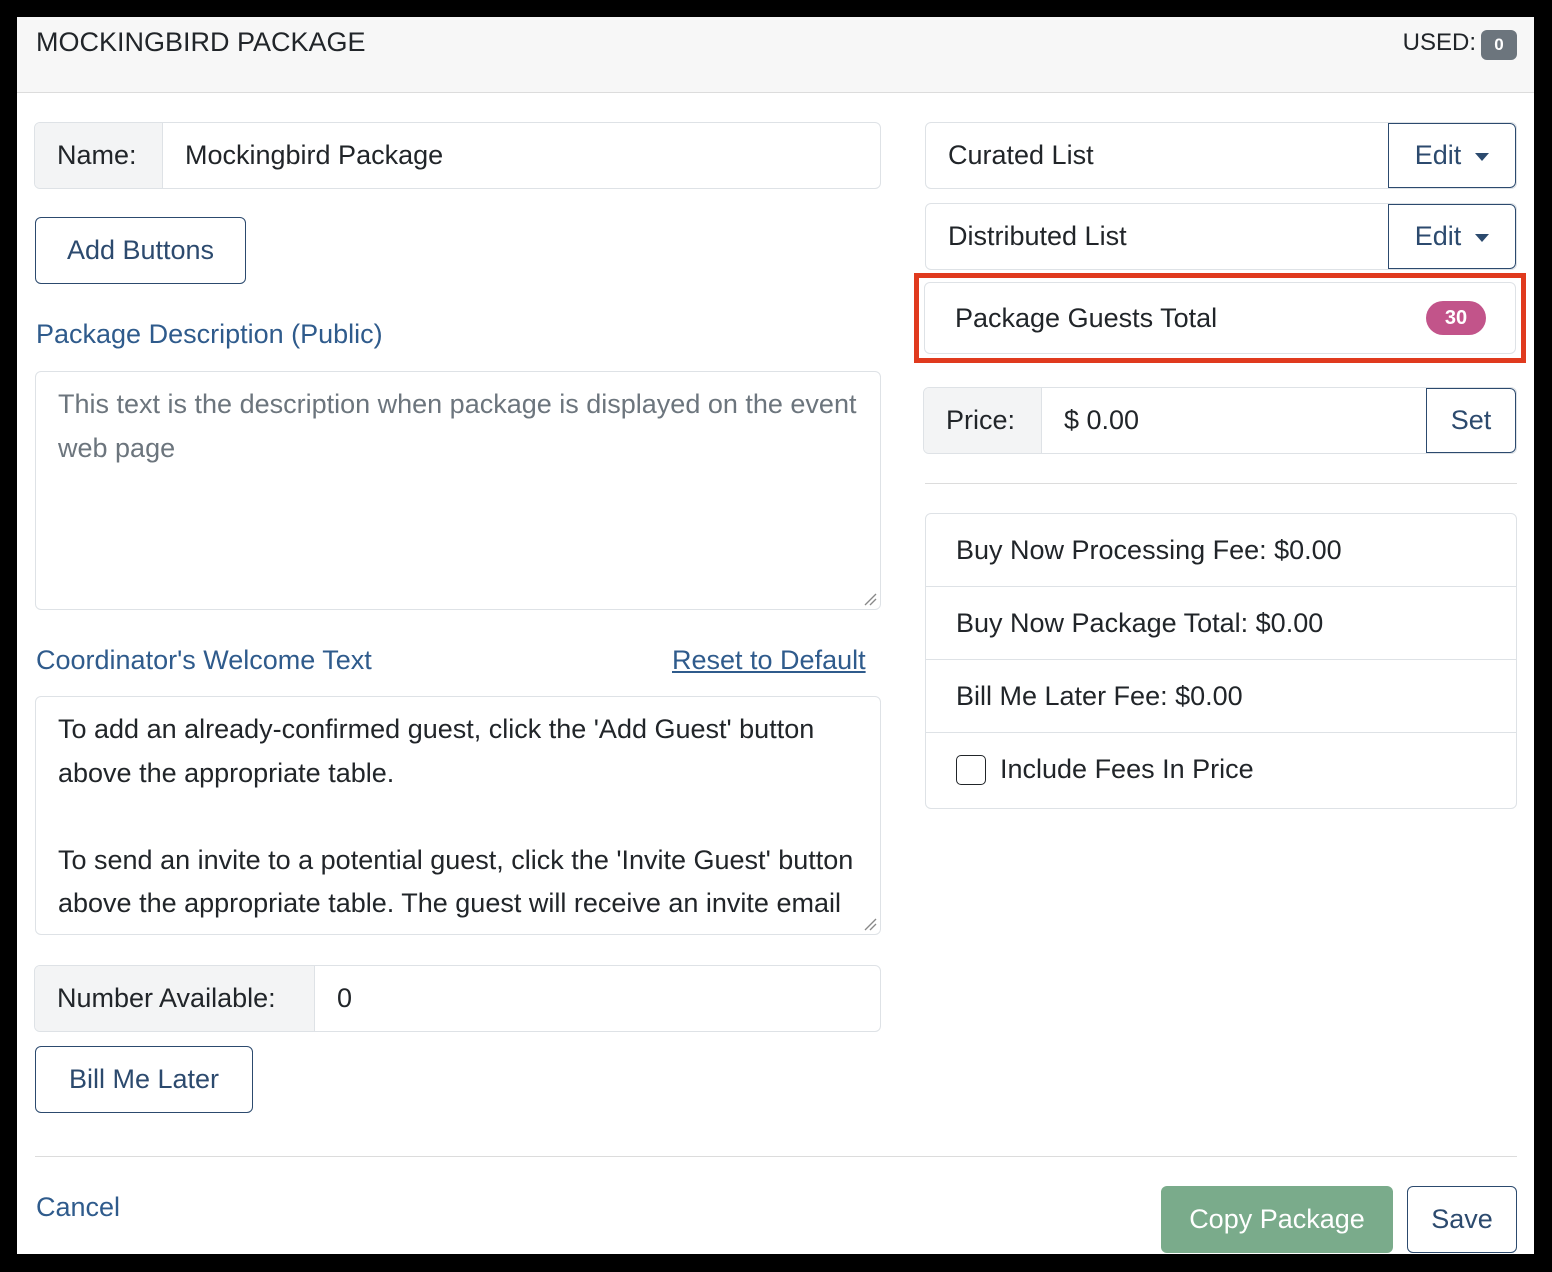  Describe the element at coordinates (776, 1156) in the screenshot. I see `footer-divider` at that location.